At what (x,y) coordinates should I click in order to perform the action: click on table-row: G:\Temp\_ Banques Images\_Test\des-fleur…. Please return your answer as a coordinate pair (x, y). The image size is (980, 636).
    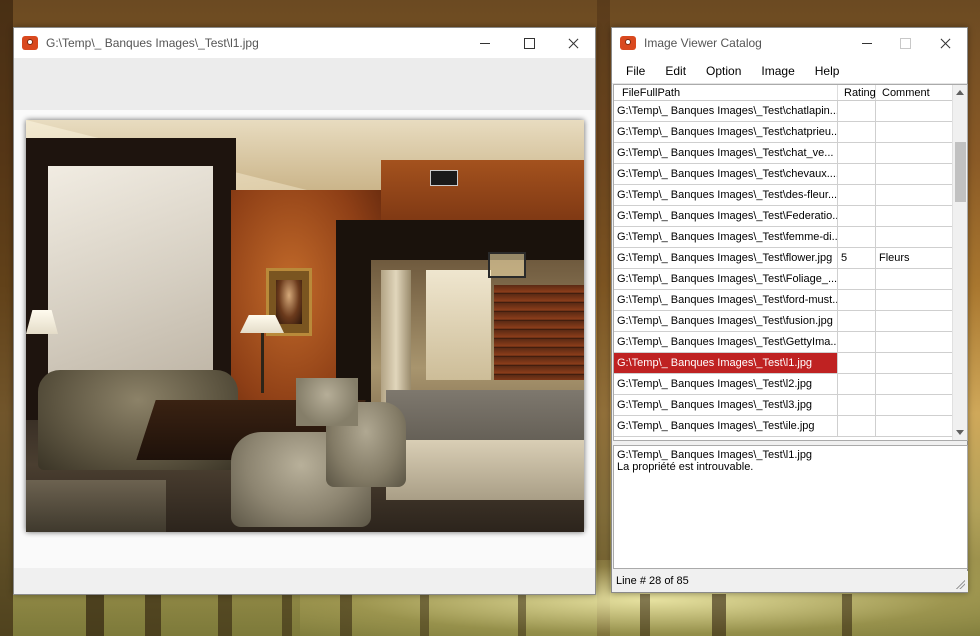
    Looking at the image, I should click on (783, 195).